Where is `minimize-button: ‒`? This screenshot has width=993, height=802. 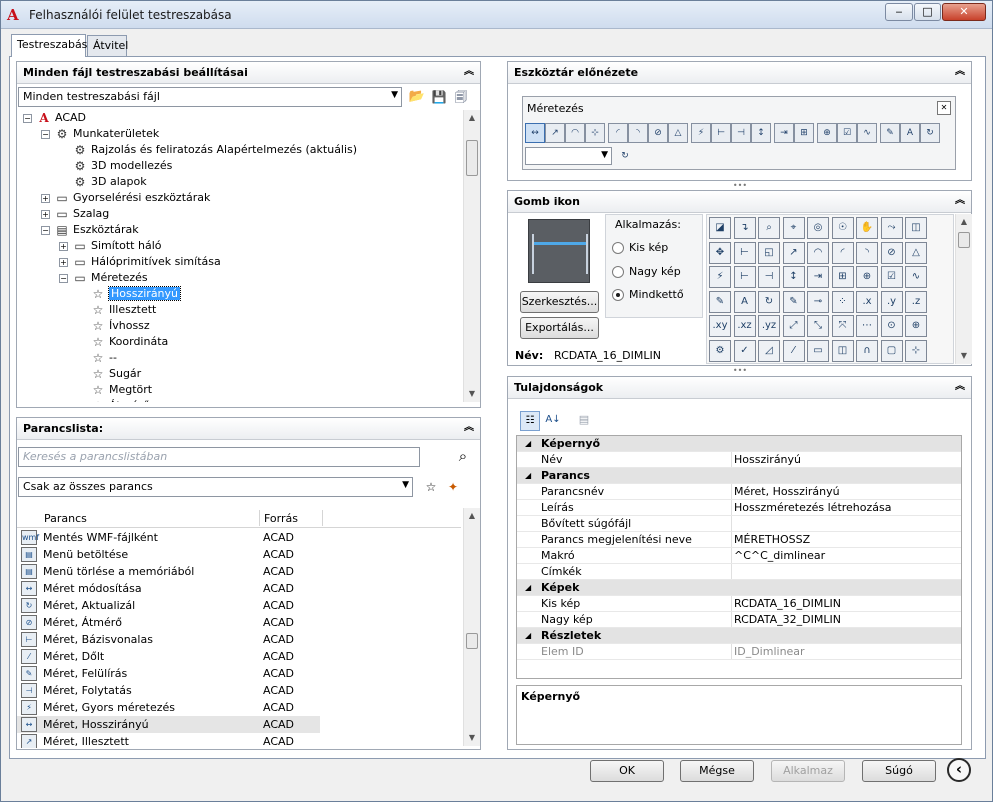 minimize-button: ‒ is located at coordinates (899, 12).